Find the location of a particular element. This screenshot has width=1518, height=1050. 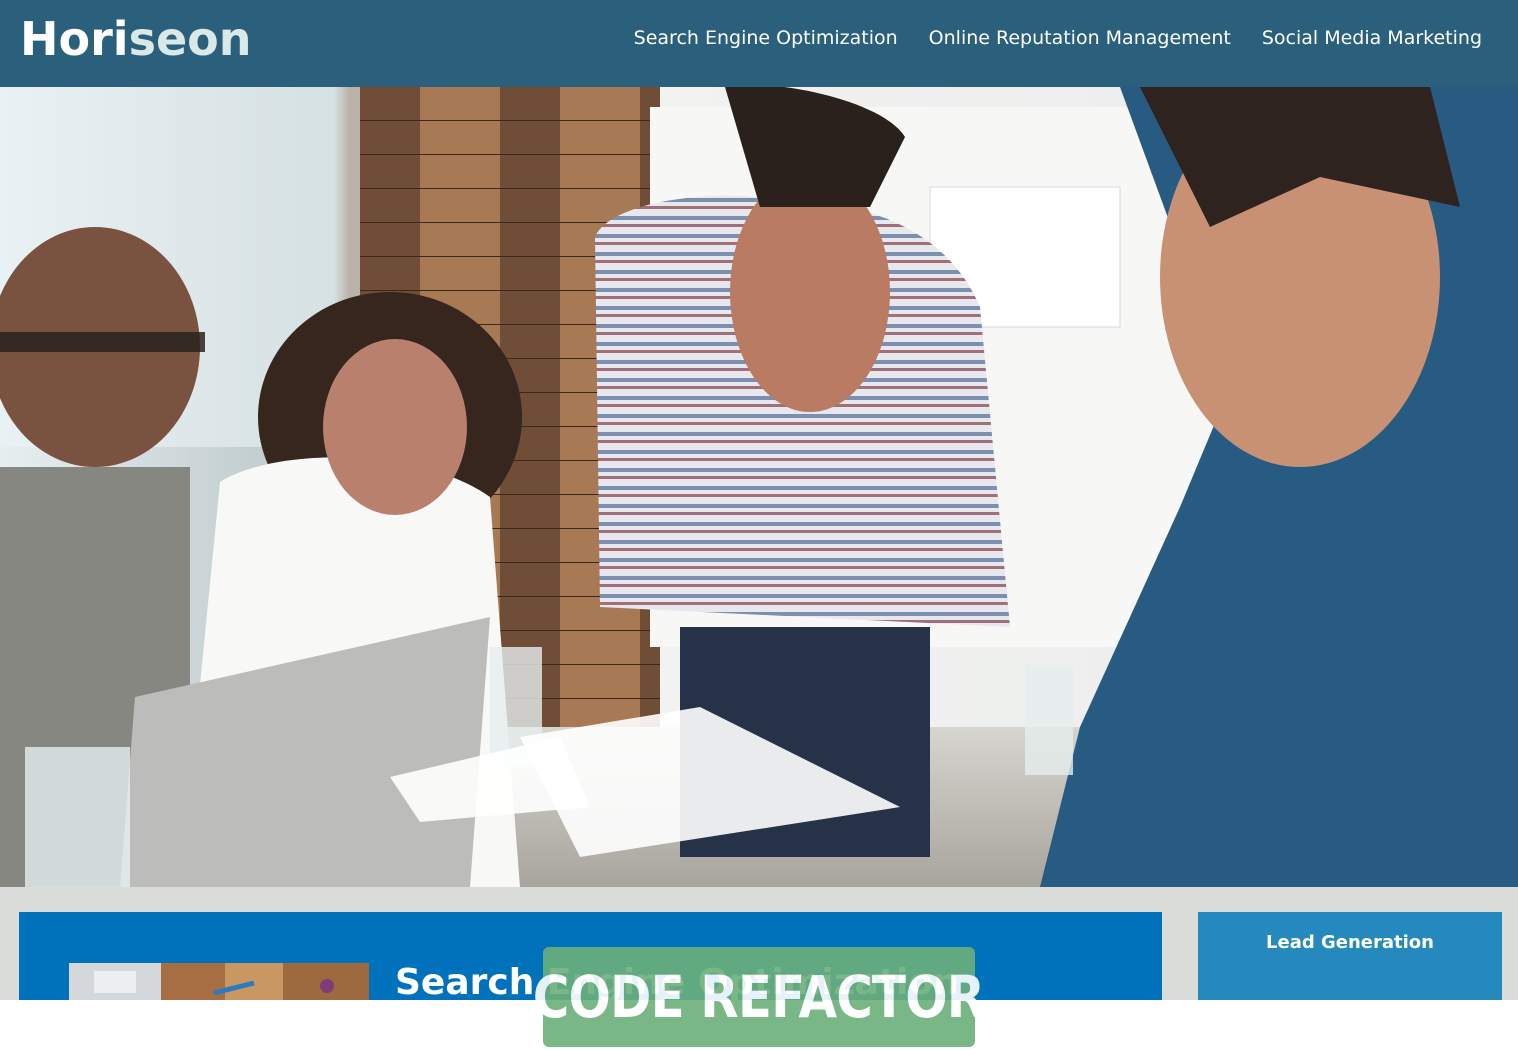

nav-link-reputation: Online Reputation Management is located at coordinates (1080, 38).